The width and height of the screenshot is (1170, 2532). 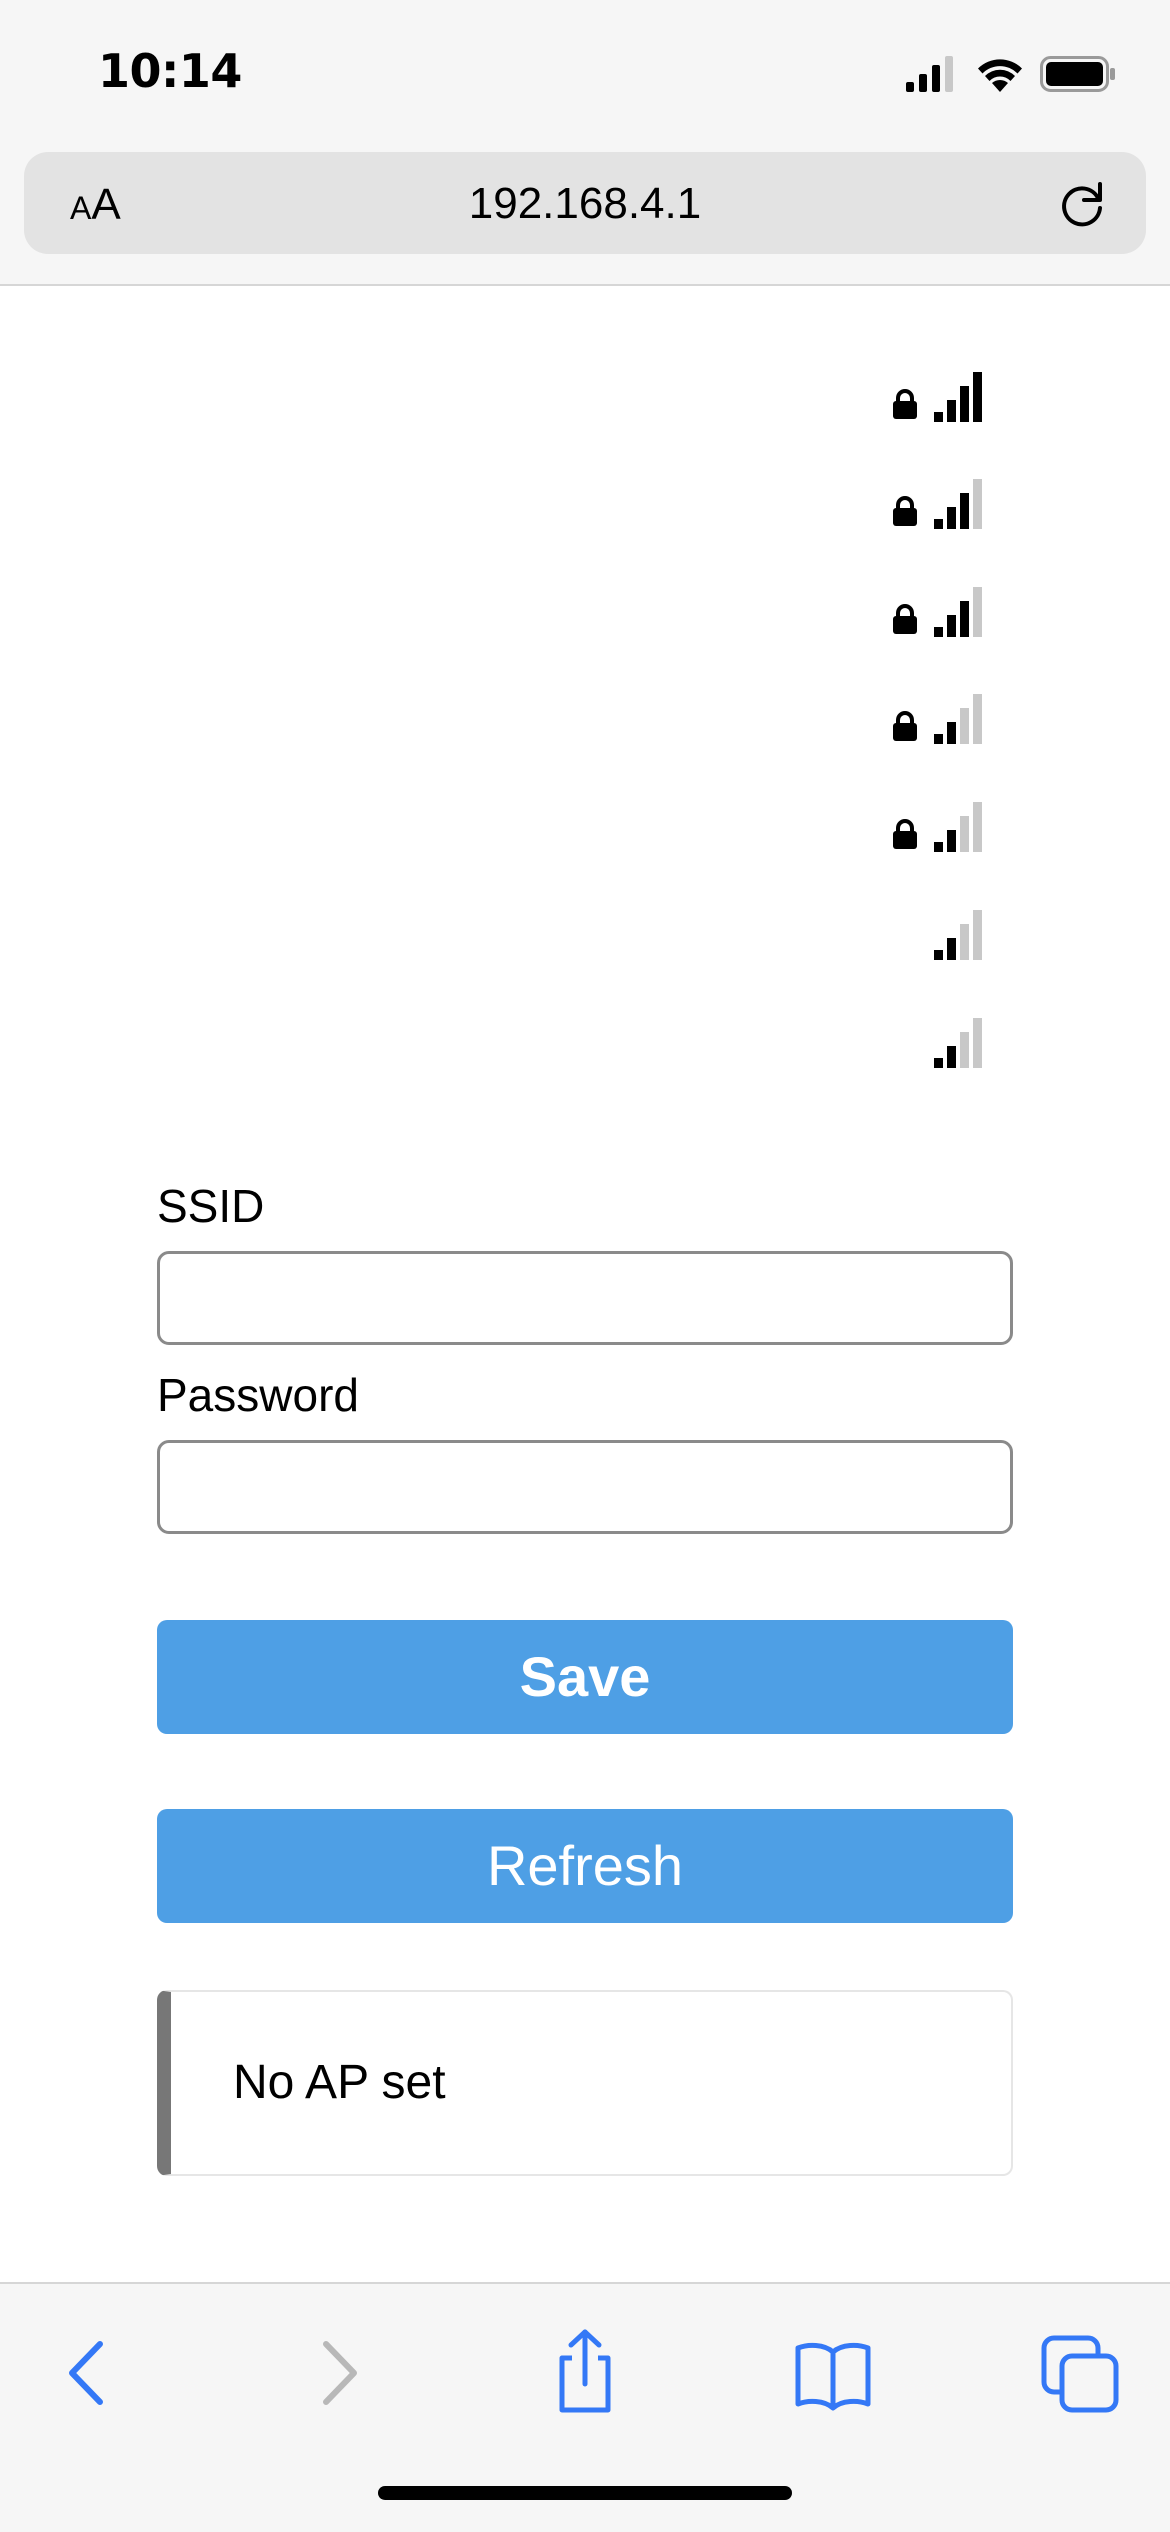 I want to click on address-pill: AA 192.168.4.1, so click(x=585, y=203).